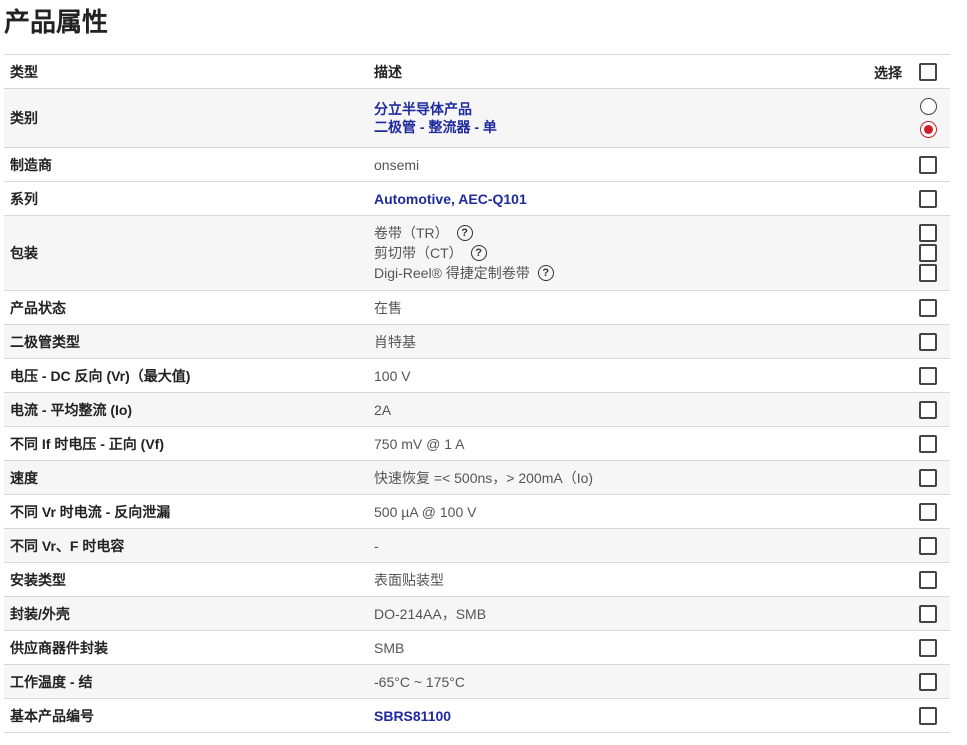  What do you see at coordinates (418, 253) in the screenshot?
I see `package-ct: 剪切带（CT）` at bounding box center [418, 253].